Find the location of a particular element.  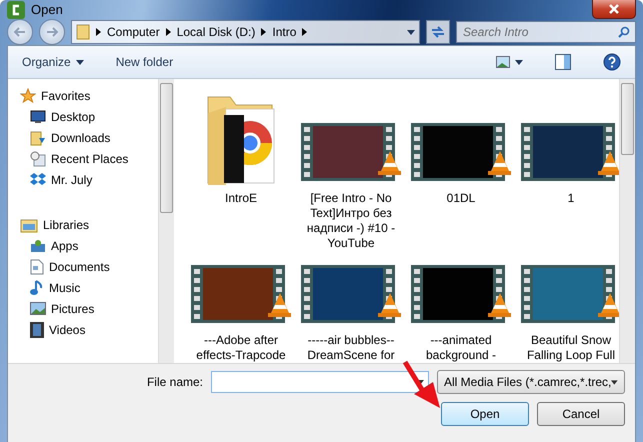

sidebar-item: Pictures is located at coordinates (89, 308).